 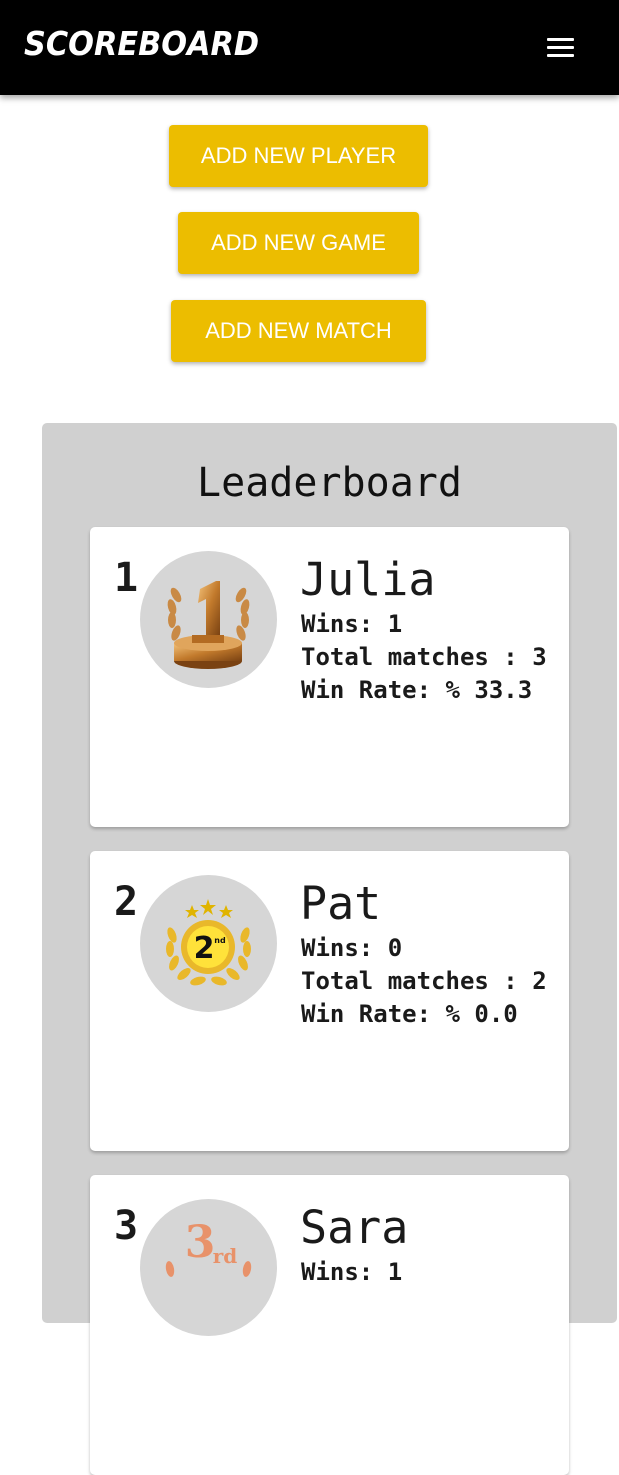 I want to click on app-title: SCOREBOARD, so click(x=141, y=43).